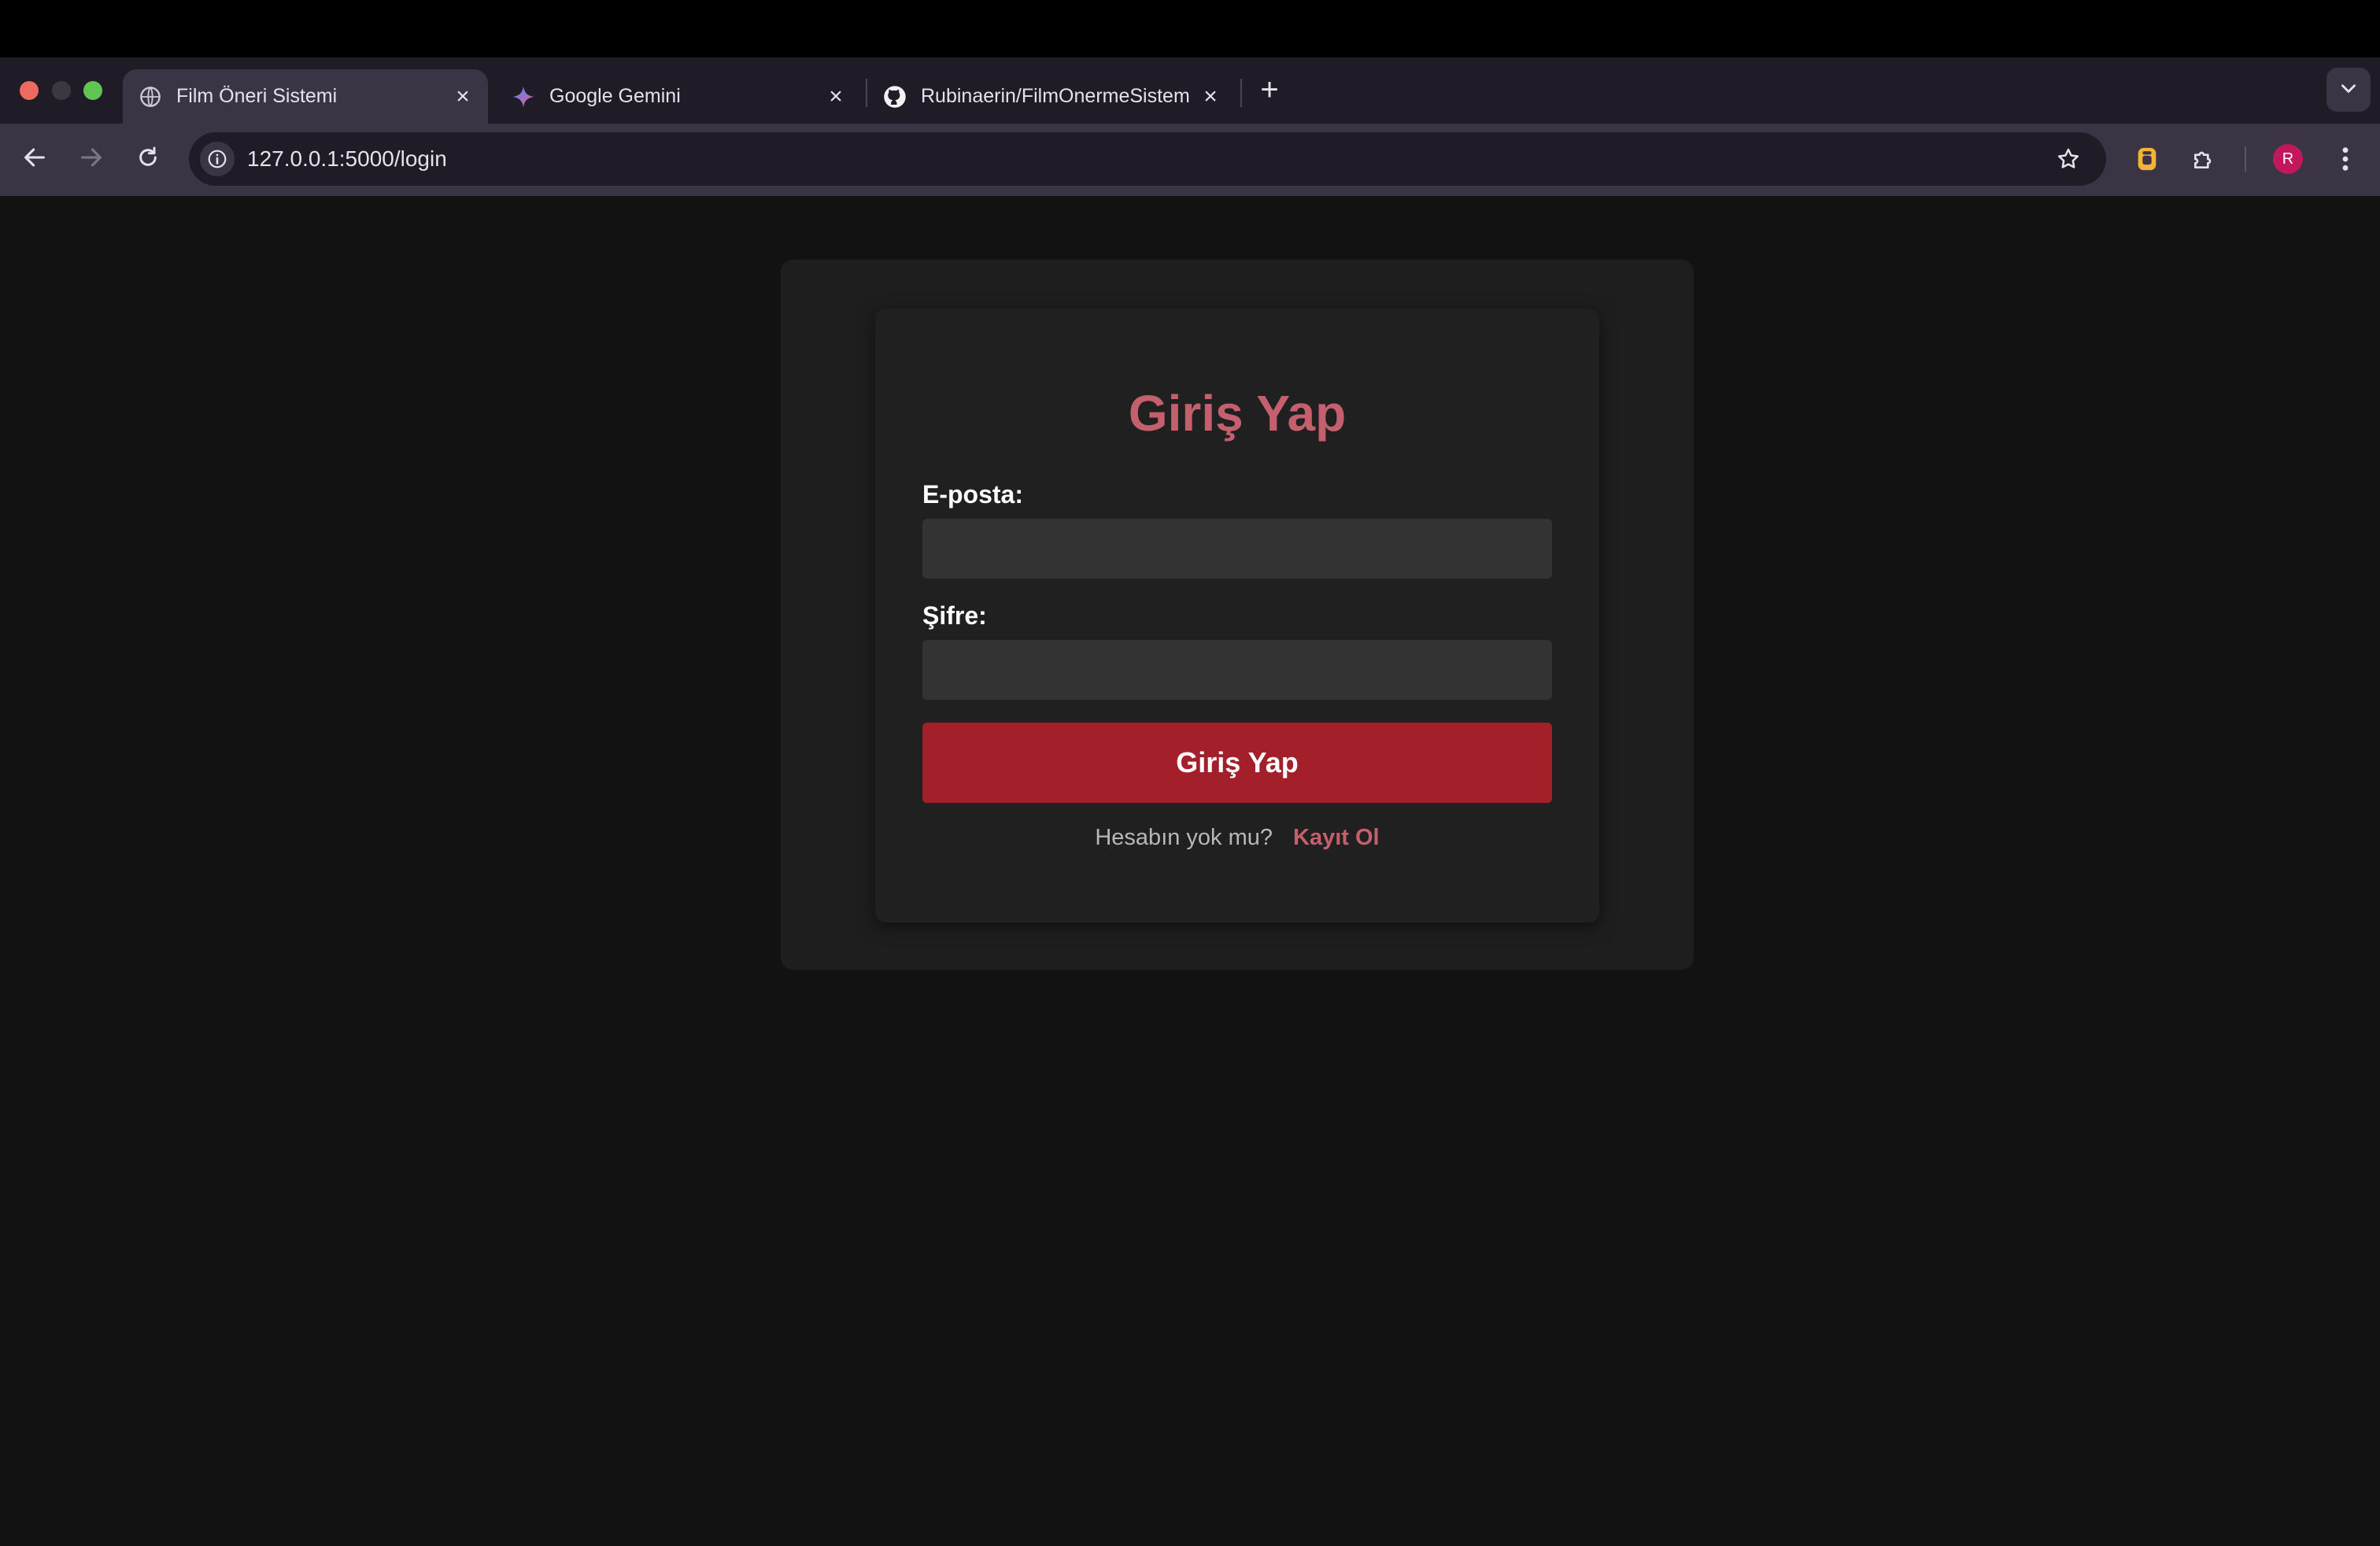 The image size is (2380, 1546). Describe the element at coordinates (2203, 159) in the screenshot. I see `extensions-puzzle-icon` at that location.